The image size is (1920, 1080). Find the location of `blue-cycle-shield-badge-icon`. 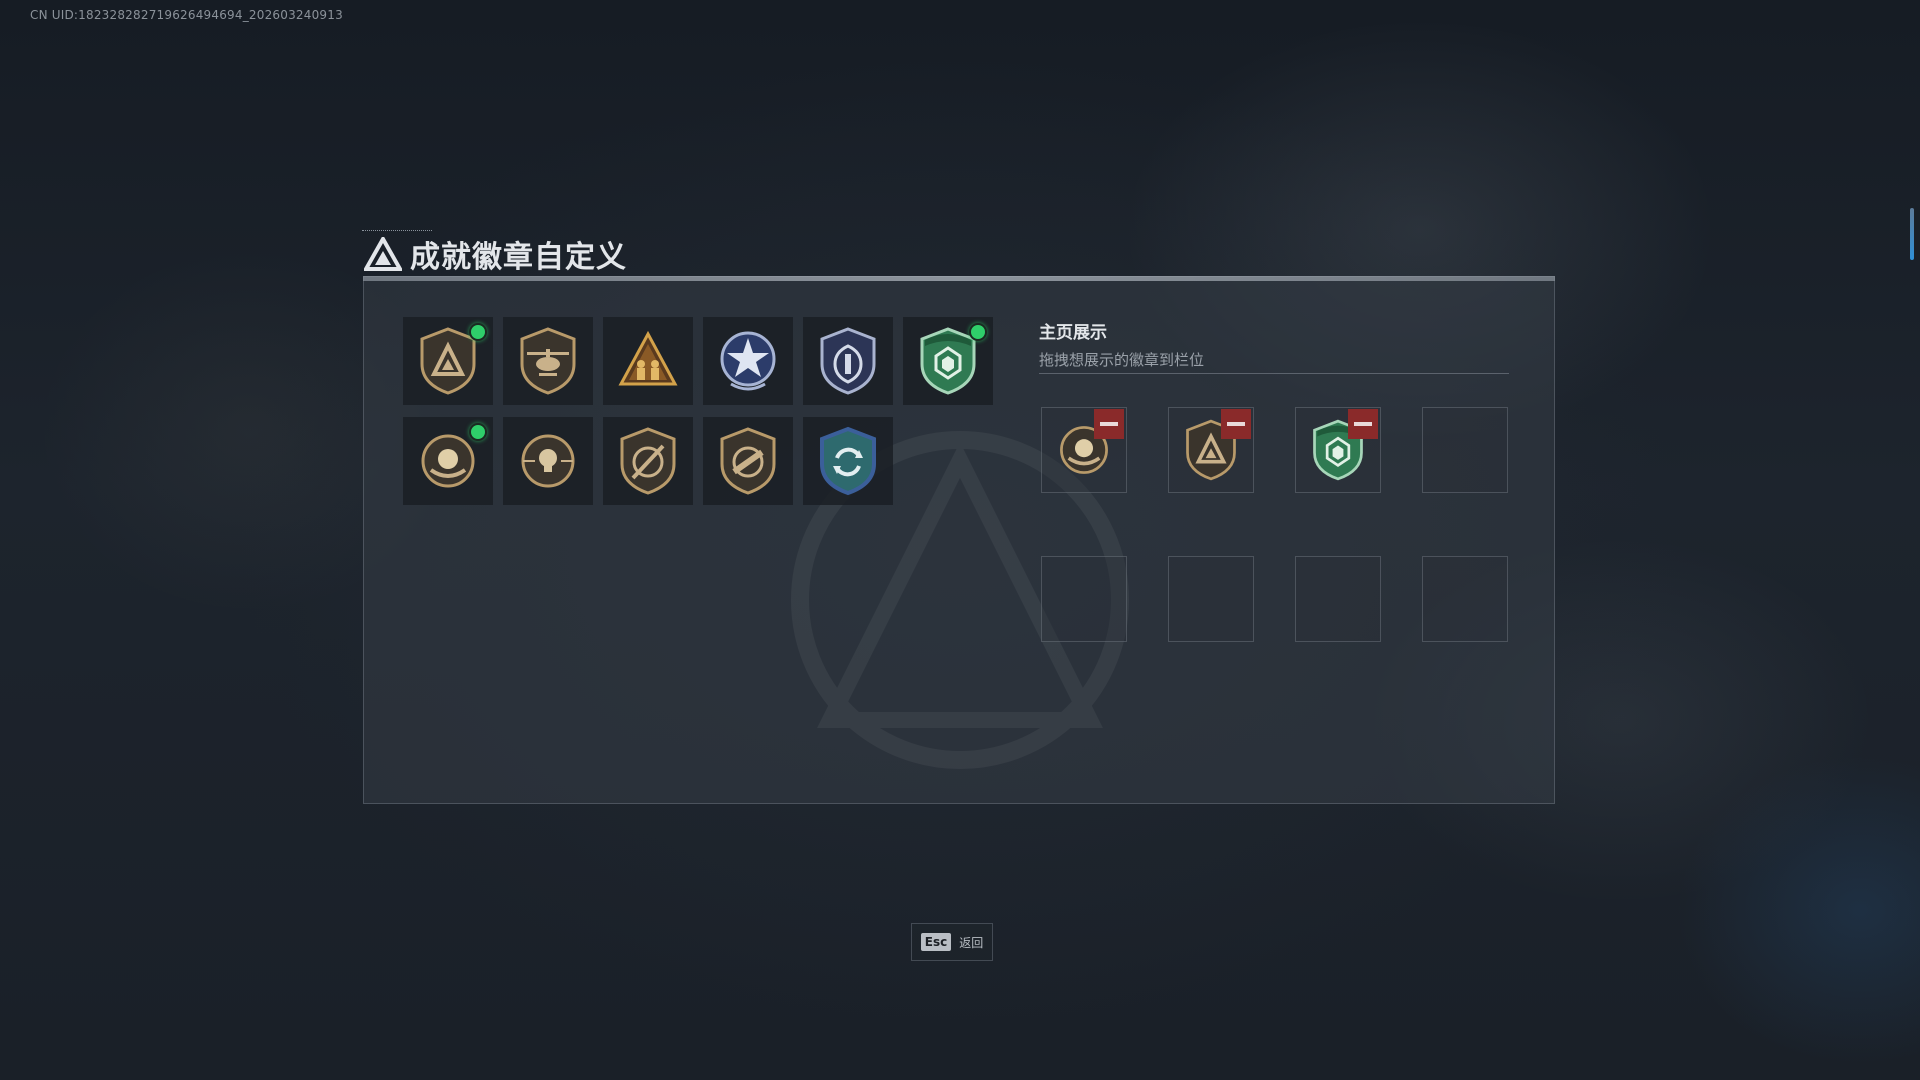

blue-cycle-shield-badge-icon is located at coordinates (848, 461).